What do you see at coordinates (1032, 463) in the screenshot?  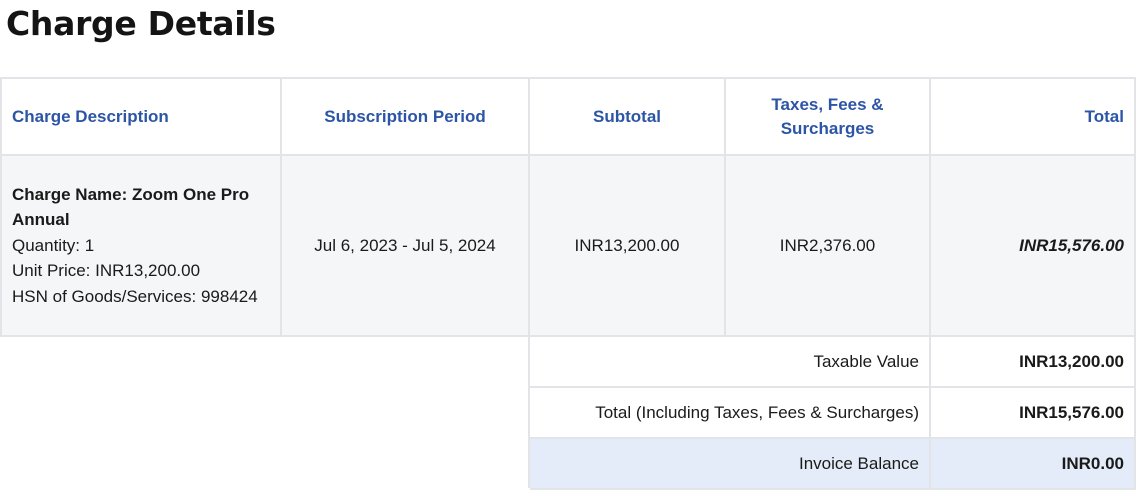 I see `invoice-balance-amount: INR0.00` at bounding box center [1032, 463].